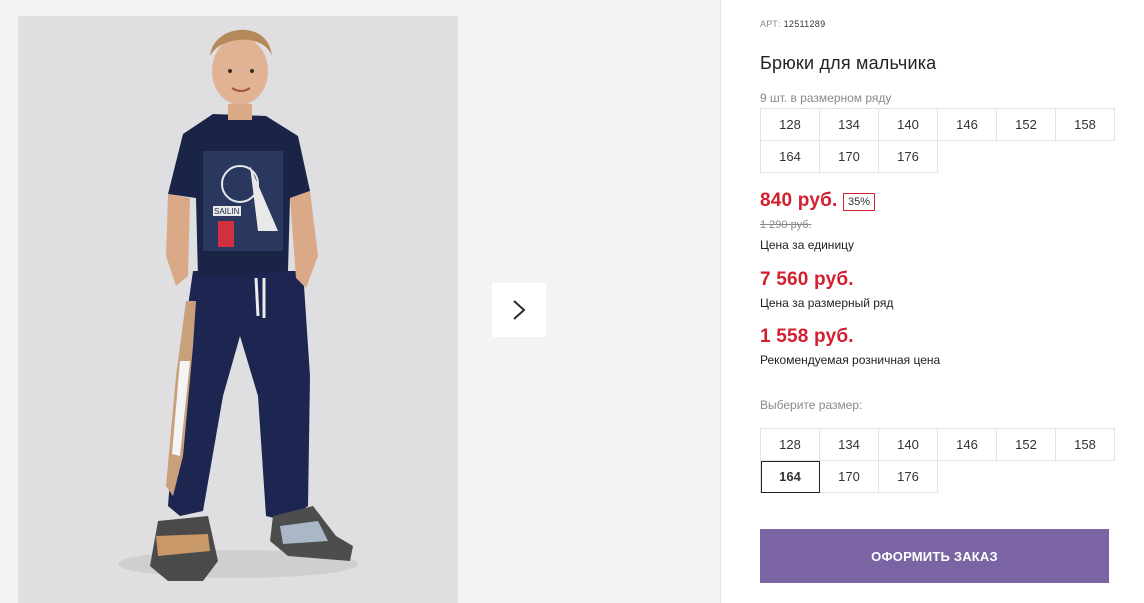 This screenshot has width=1144, height=603. What do you see at coordinates (967, 445) in the screenshot?
I see `size-option: 146` at bounding box center [967, 445].